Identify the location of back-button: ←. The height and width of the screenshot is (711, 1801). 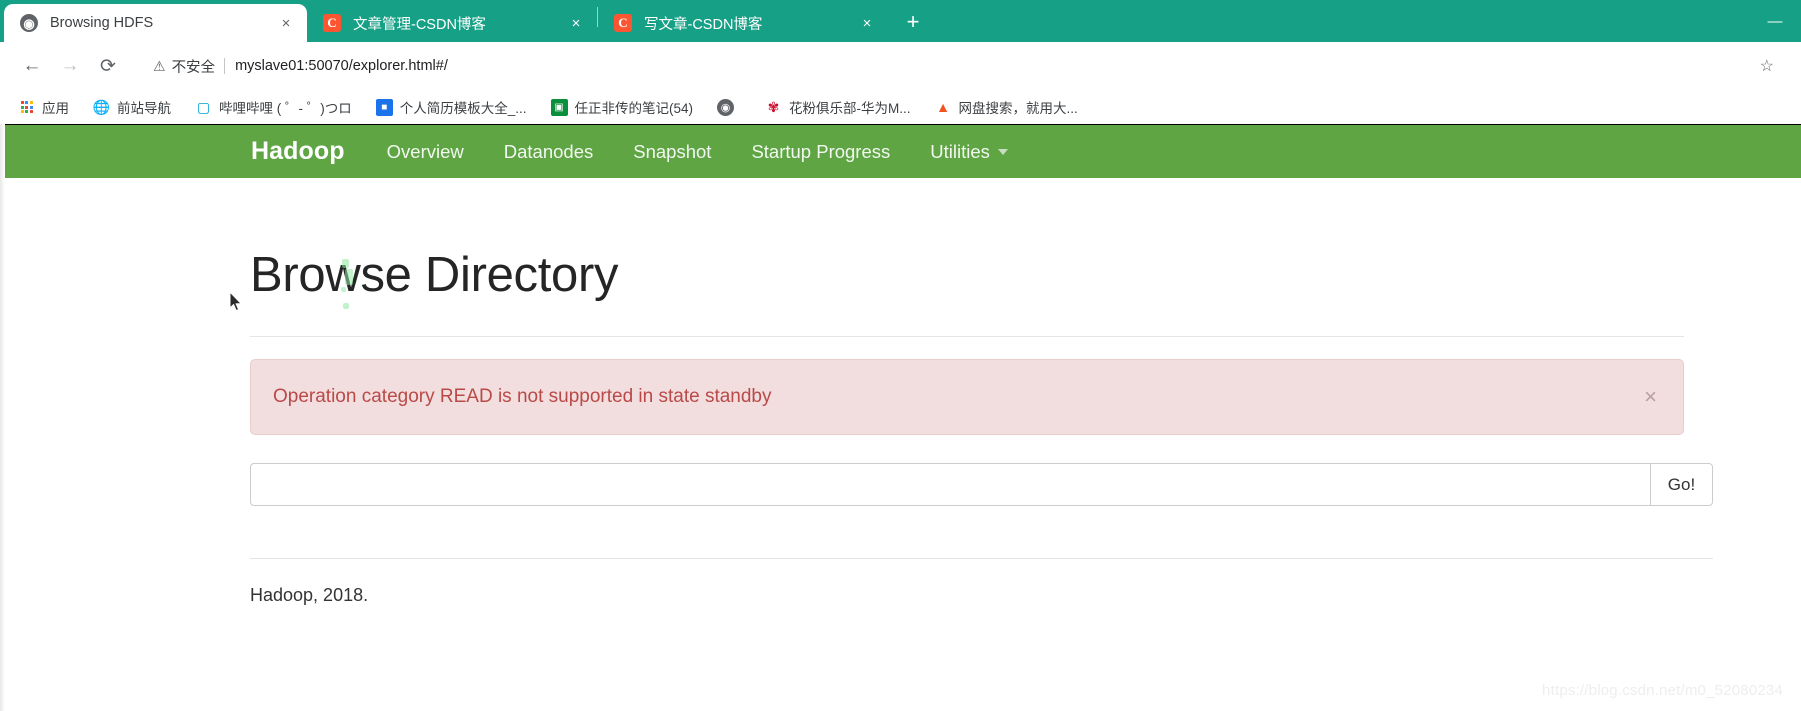
(32, 66).